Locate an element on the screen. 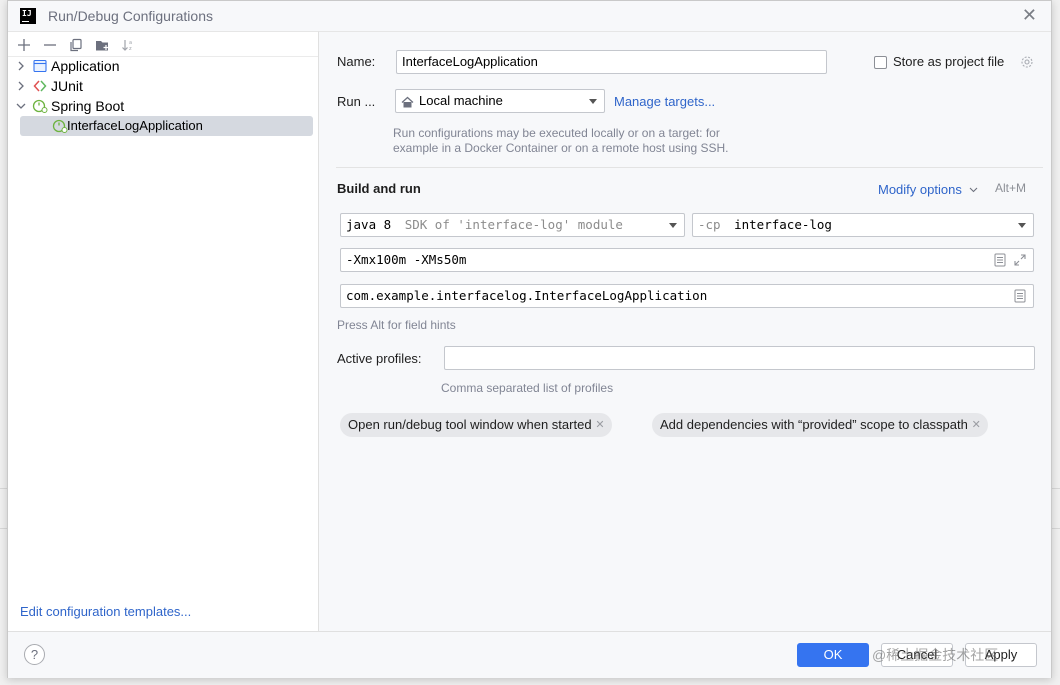 The image size is (1060, 685). jdk-dropdown: java 8 SDK of 'interface-log' module is located at coordinates (512, 225).